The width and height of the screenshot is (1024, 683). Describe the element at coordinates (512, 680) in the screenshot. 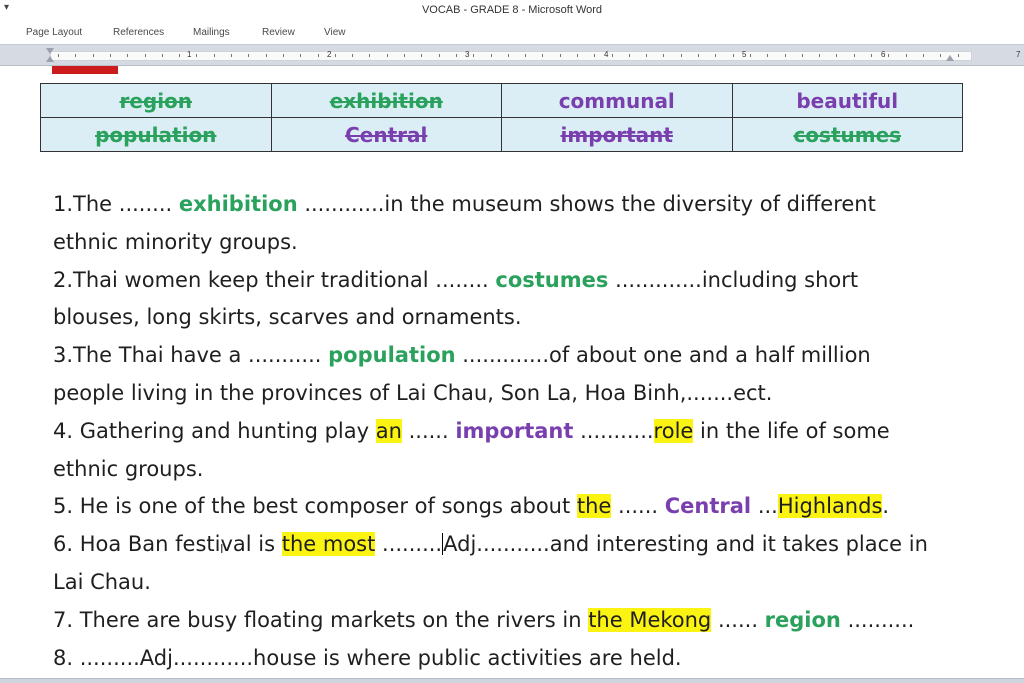

I see `status-bar` at that location.